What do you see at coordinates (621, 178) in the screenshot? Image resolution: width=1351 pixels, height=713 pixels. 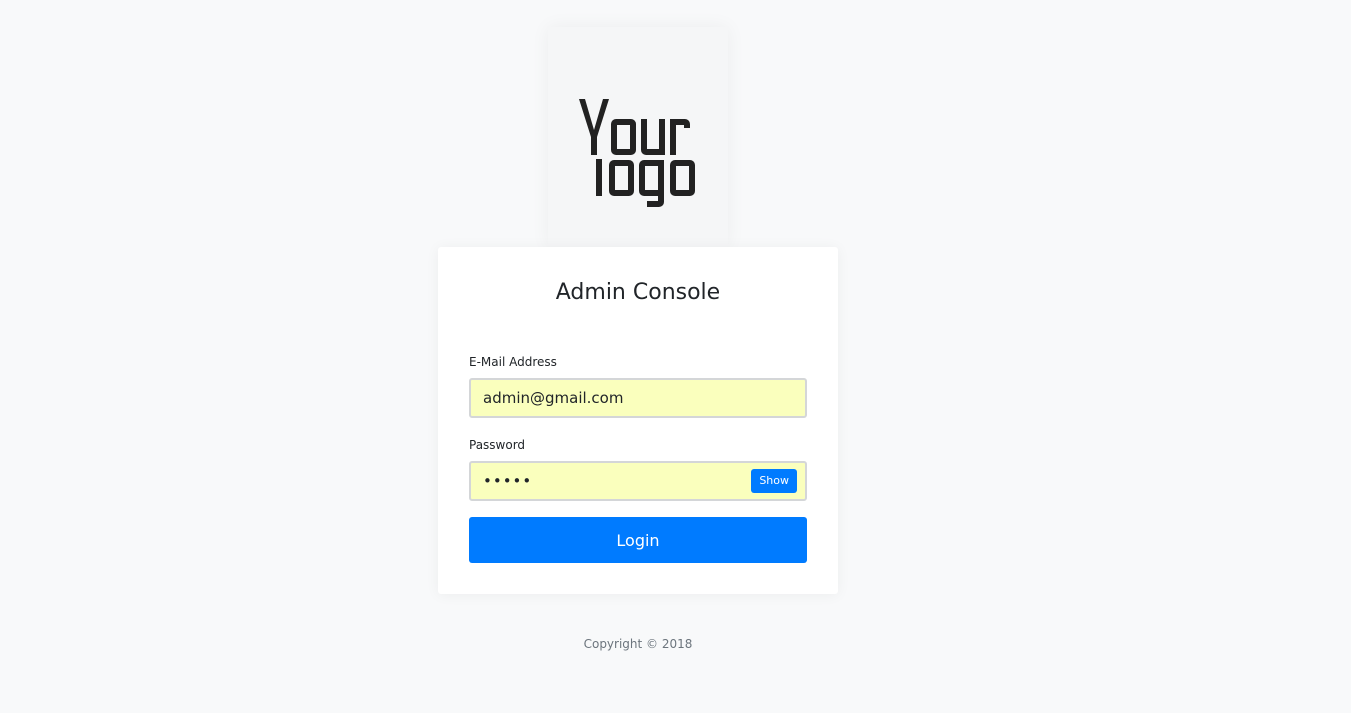 I see `logo-letter-o2` at bounding box center [621, 178].